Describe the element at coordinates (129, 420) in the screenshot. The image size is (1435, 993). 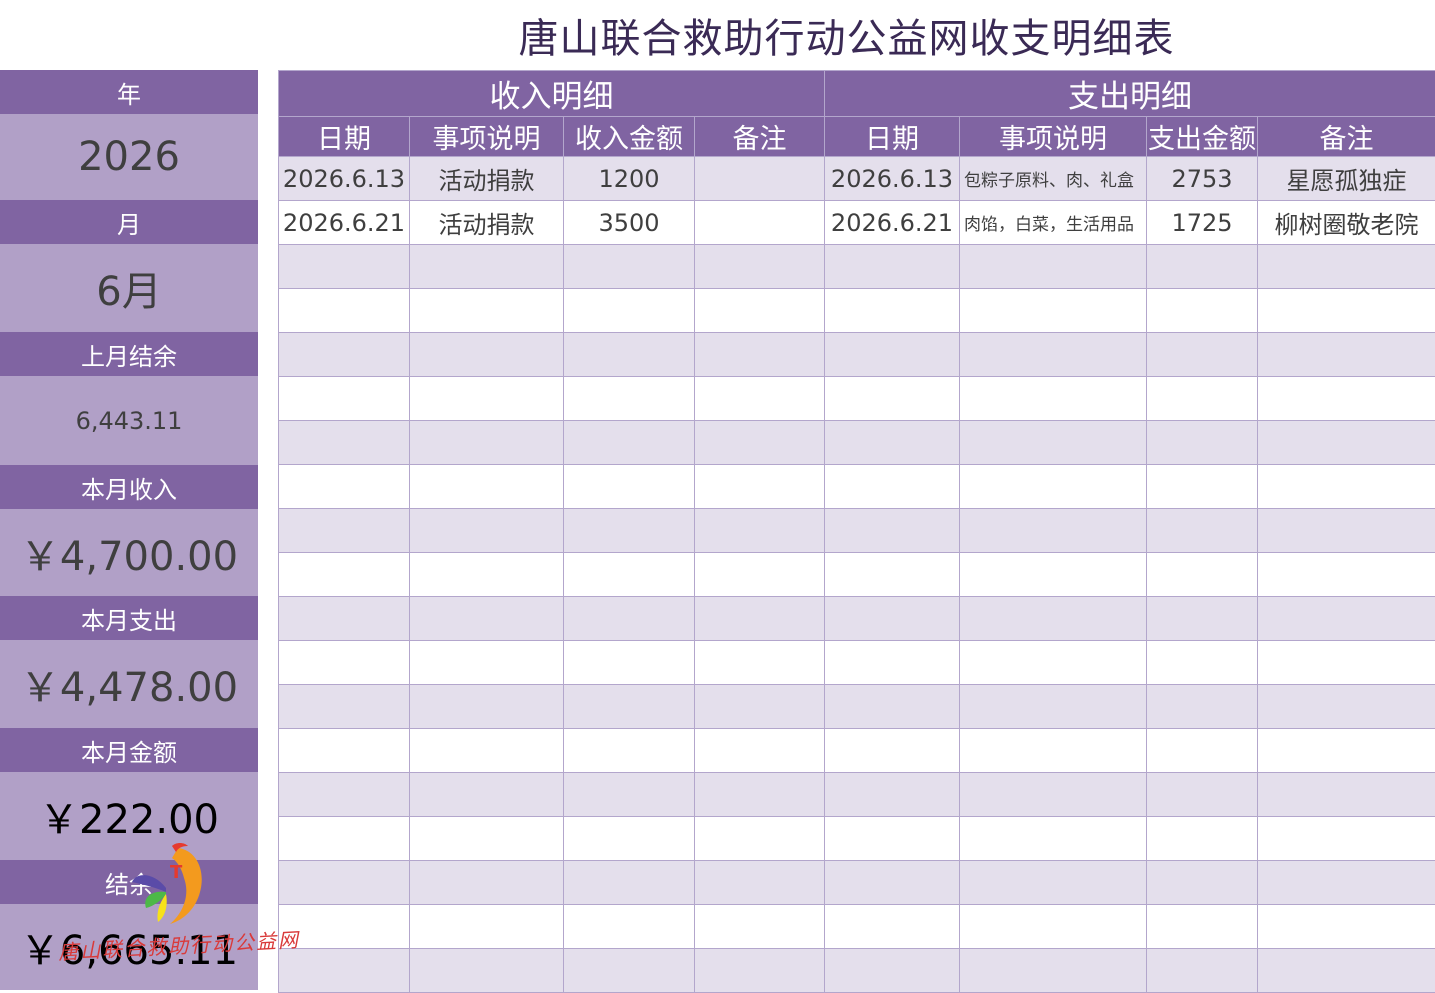
I see `prev-balance-value: 6,443.11` at that location.